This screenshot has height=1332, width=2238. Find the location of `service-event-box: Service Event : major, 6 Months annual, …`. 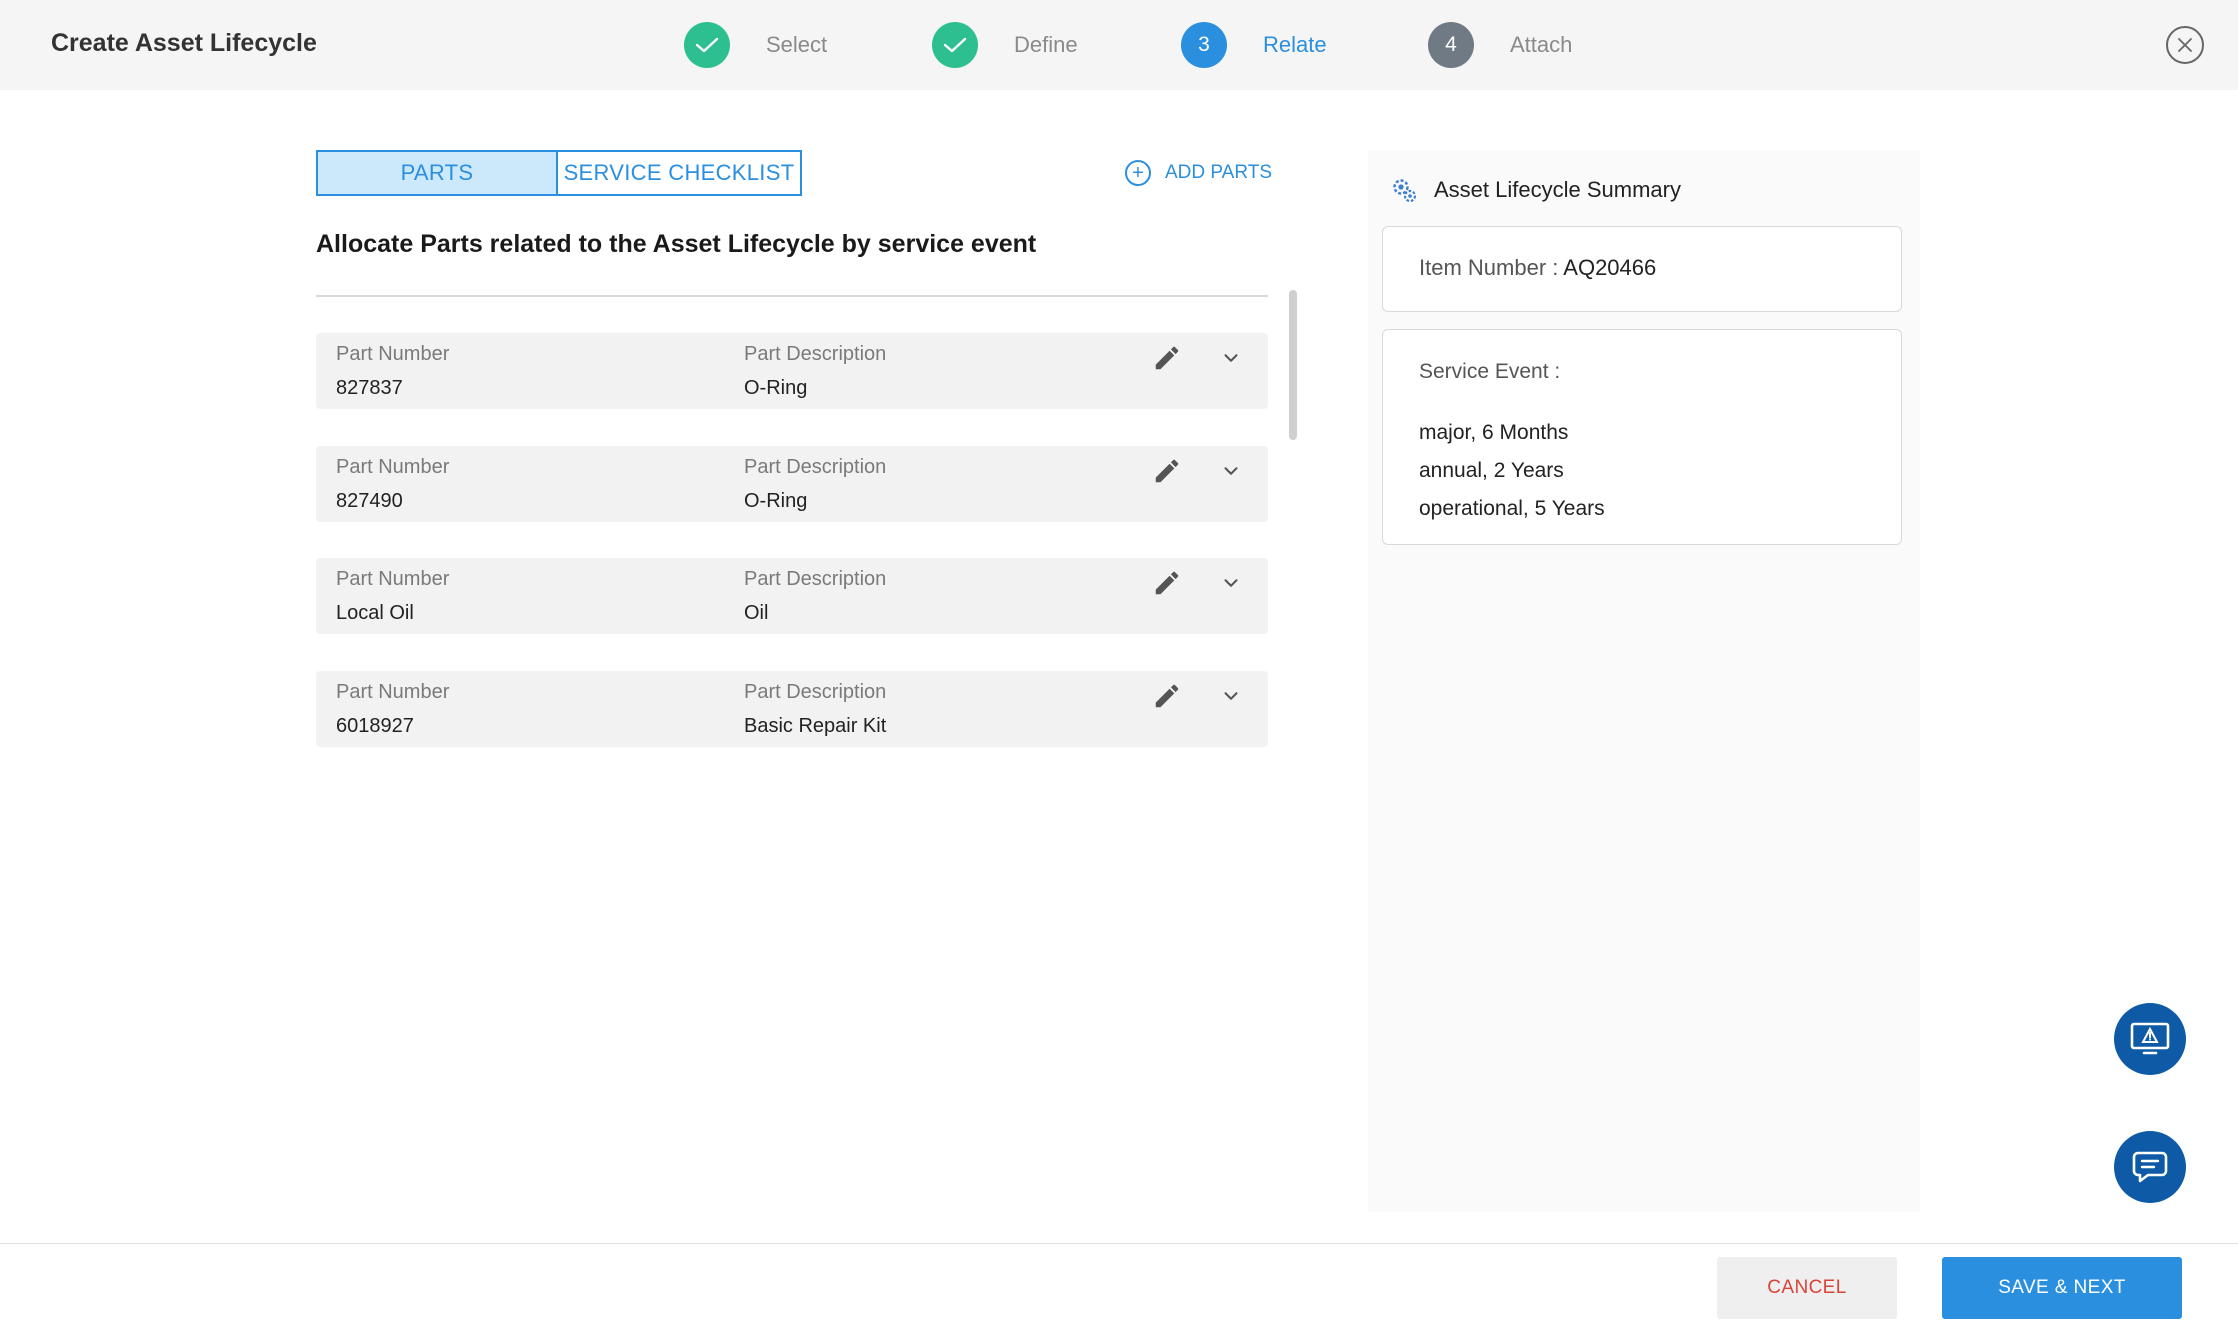

service-event-box: Service Event : major, 6 Months annual, … is located at coordinates (1642, 437).